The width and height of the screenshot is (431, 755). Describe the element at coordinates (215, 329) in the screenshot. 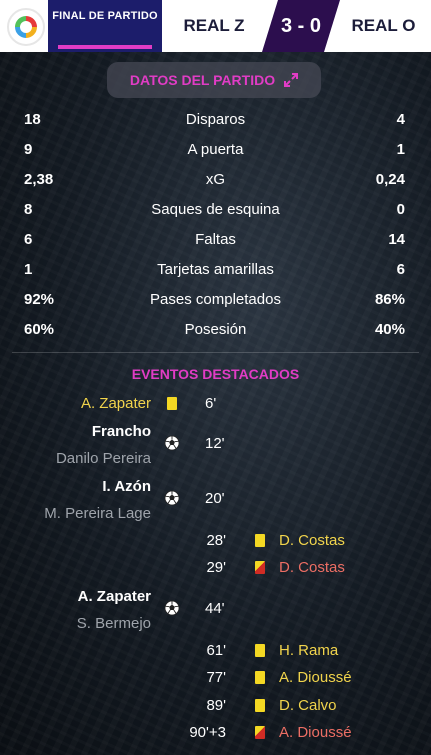

I see `stat-label: Posesión` at that location.